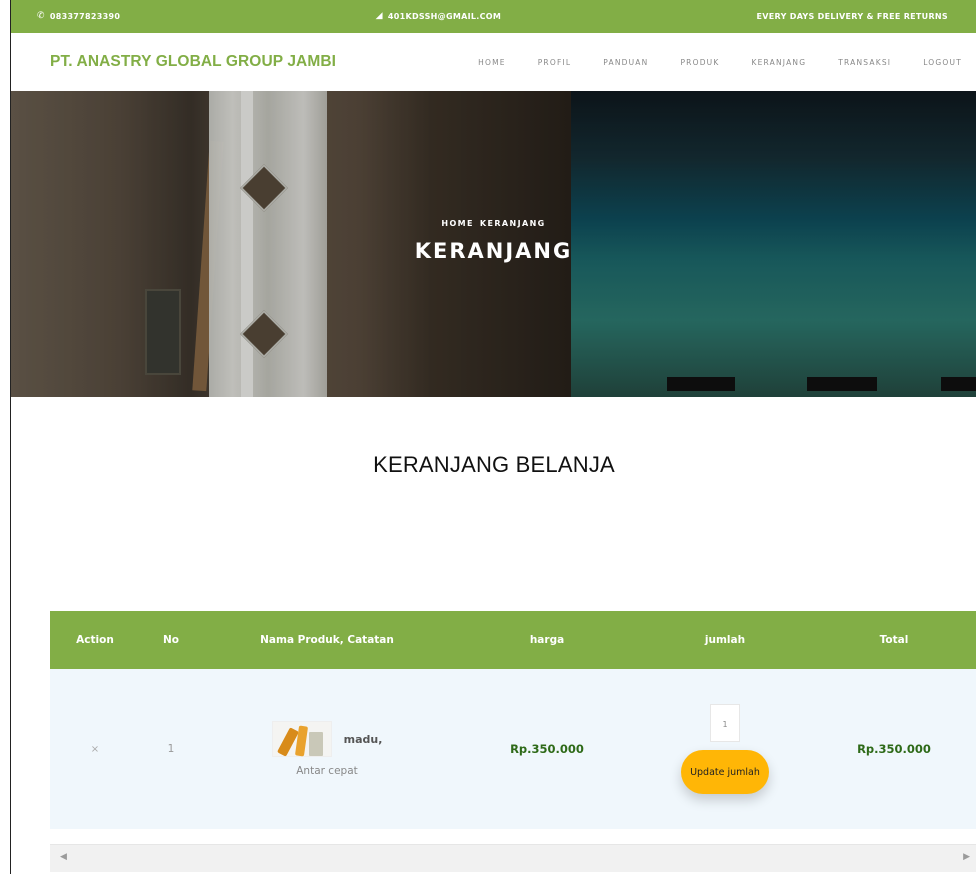 This screenshot has width=976, height=874. I want to click on row-number: 1, so click(171, 749).